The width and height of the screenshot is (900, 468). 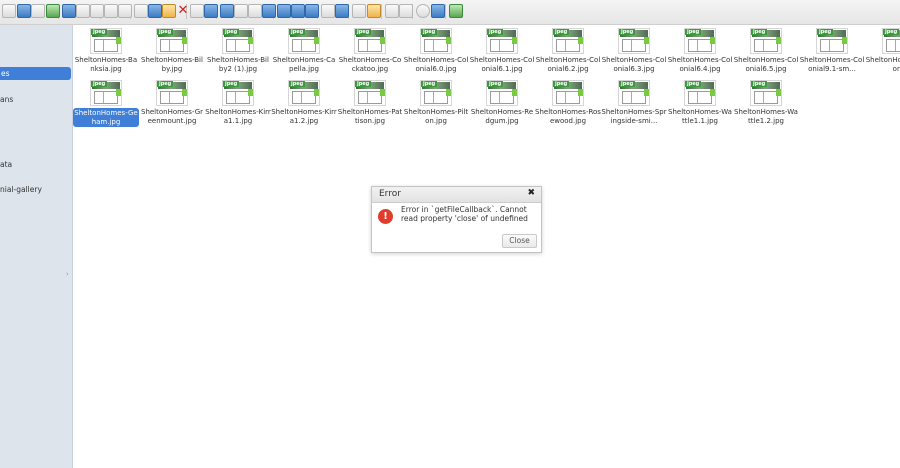 What do you see at coordinates (390, 194) in the screenshot?
I see `dialog-title: Error` at bounding box center [390, 194].